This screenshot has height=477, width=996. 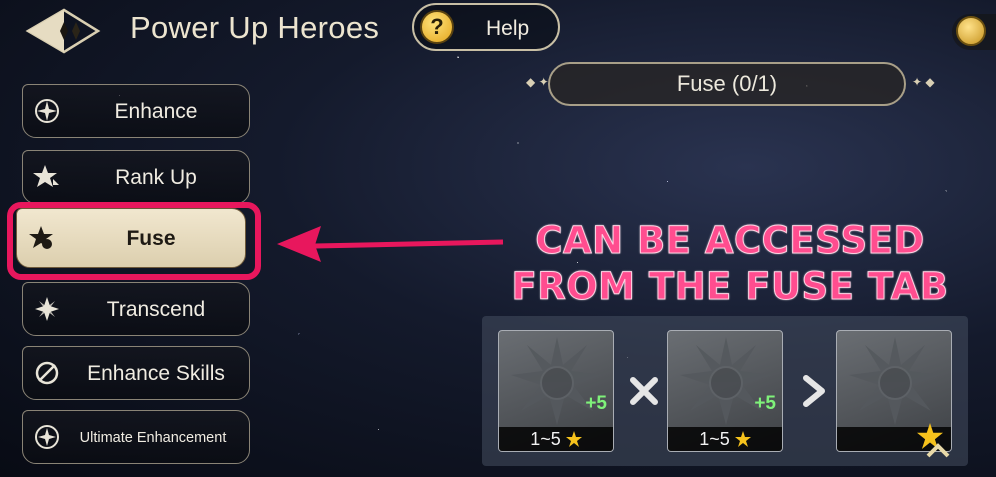 What do you see at coordinates (938, 450) in the screenshot?
I see `chevron-up-icon` at bounding box center [938, 450].